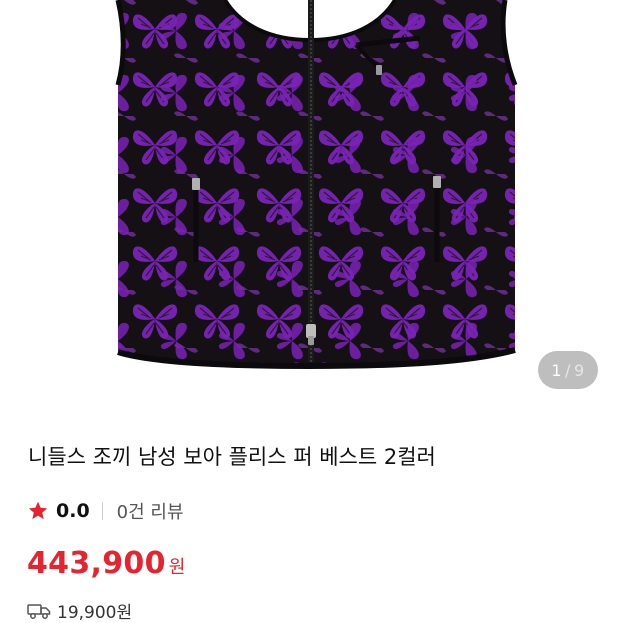 Image resolution: width=620 pixels, height=623 pixels. What do you see at coordinates (39, 611) in the screenshot?
I see `delivery-truck-icon` at bounding box center [39, 611].